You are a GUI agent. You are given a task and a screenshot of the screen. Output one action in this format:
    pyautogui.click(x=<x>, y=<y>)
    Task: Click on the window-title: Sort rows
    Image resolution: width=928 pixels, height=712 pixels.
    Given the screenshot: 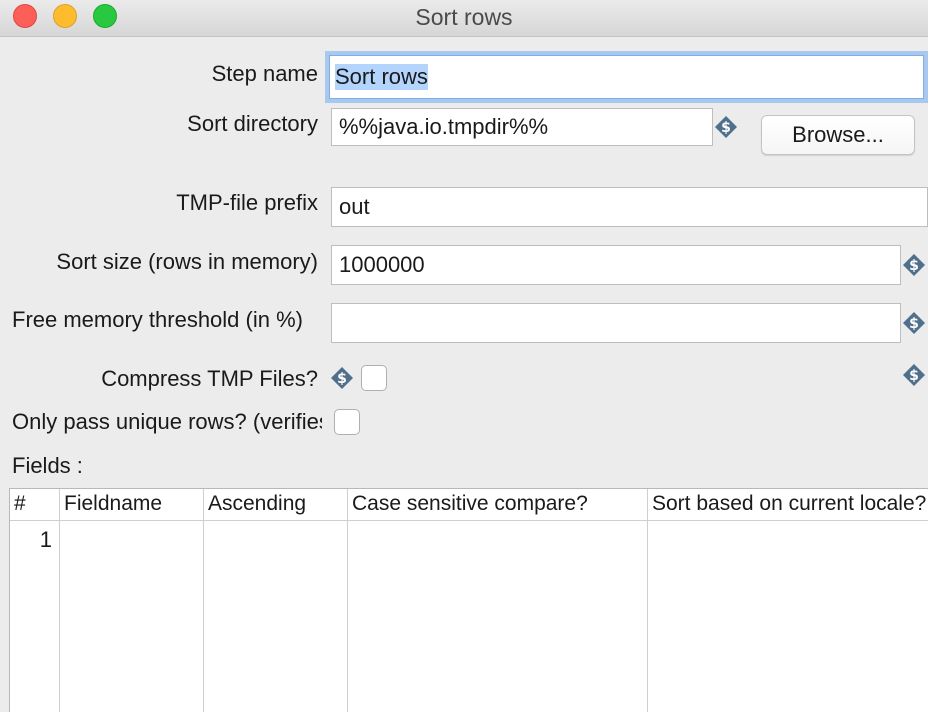 What is the action you would take?
    pyautogui.click(x=464, y=17)
    